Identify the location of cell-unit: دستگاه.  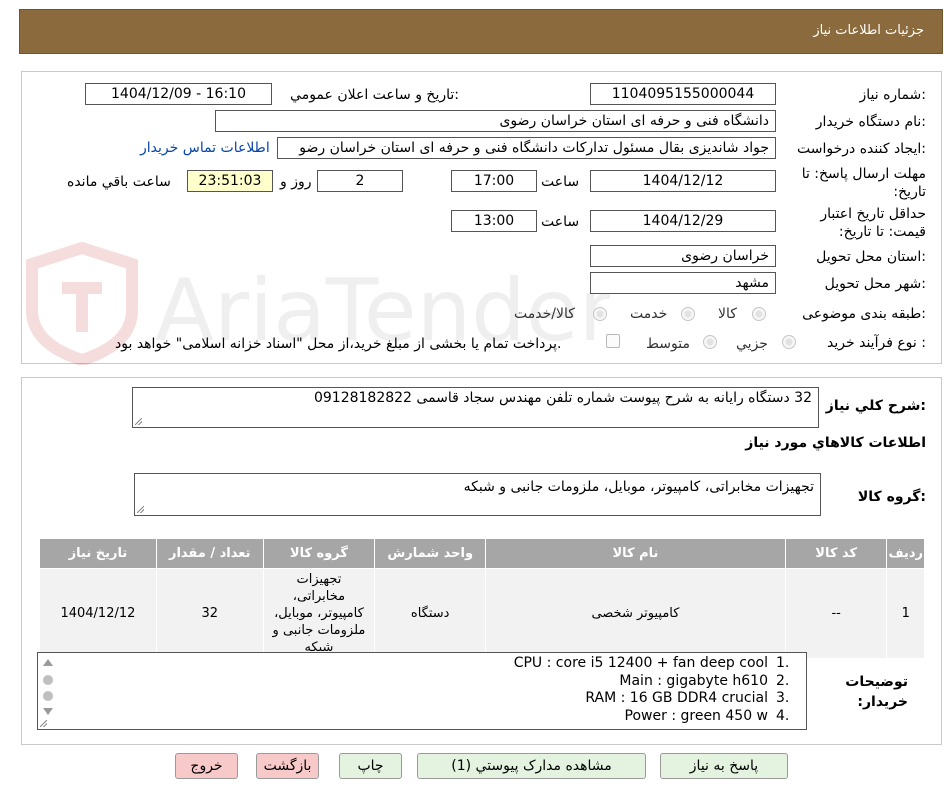
(430, 613).